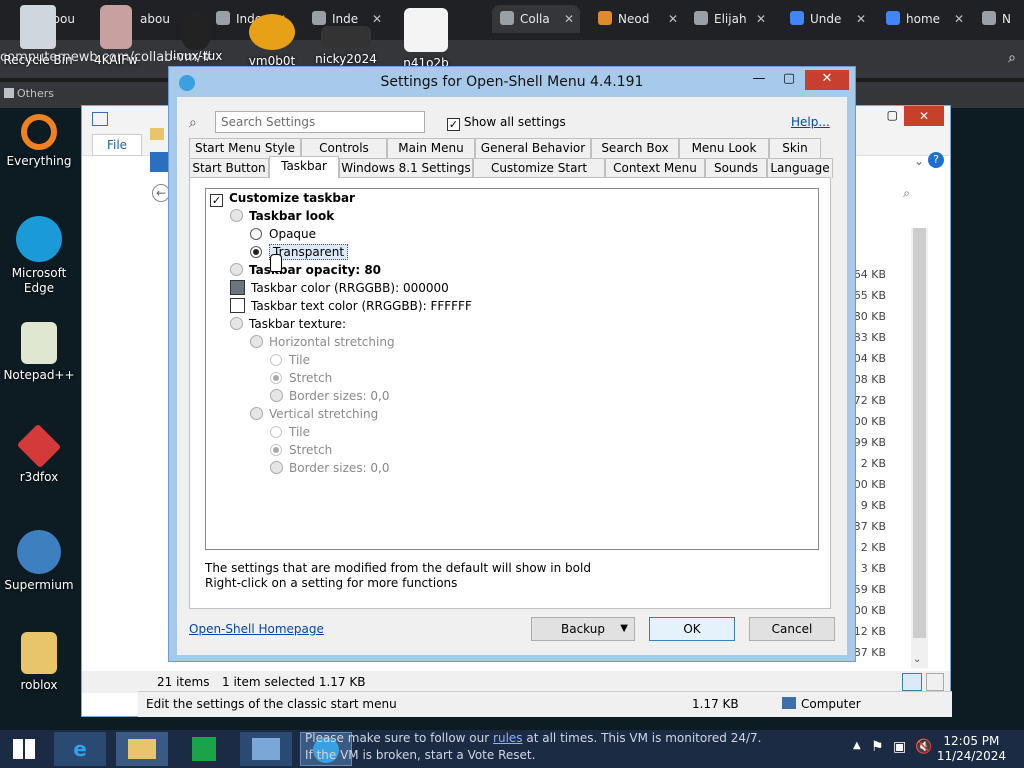 The width and height of the screenshot is (1024, 768). What do you see at coordinates (539, 176) in the screenshot?
I see `tab-customize-start-menu: Customize Start Menu` at bounding box center [539, 176].